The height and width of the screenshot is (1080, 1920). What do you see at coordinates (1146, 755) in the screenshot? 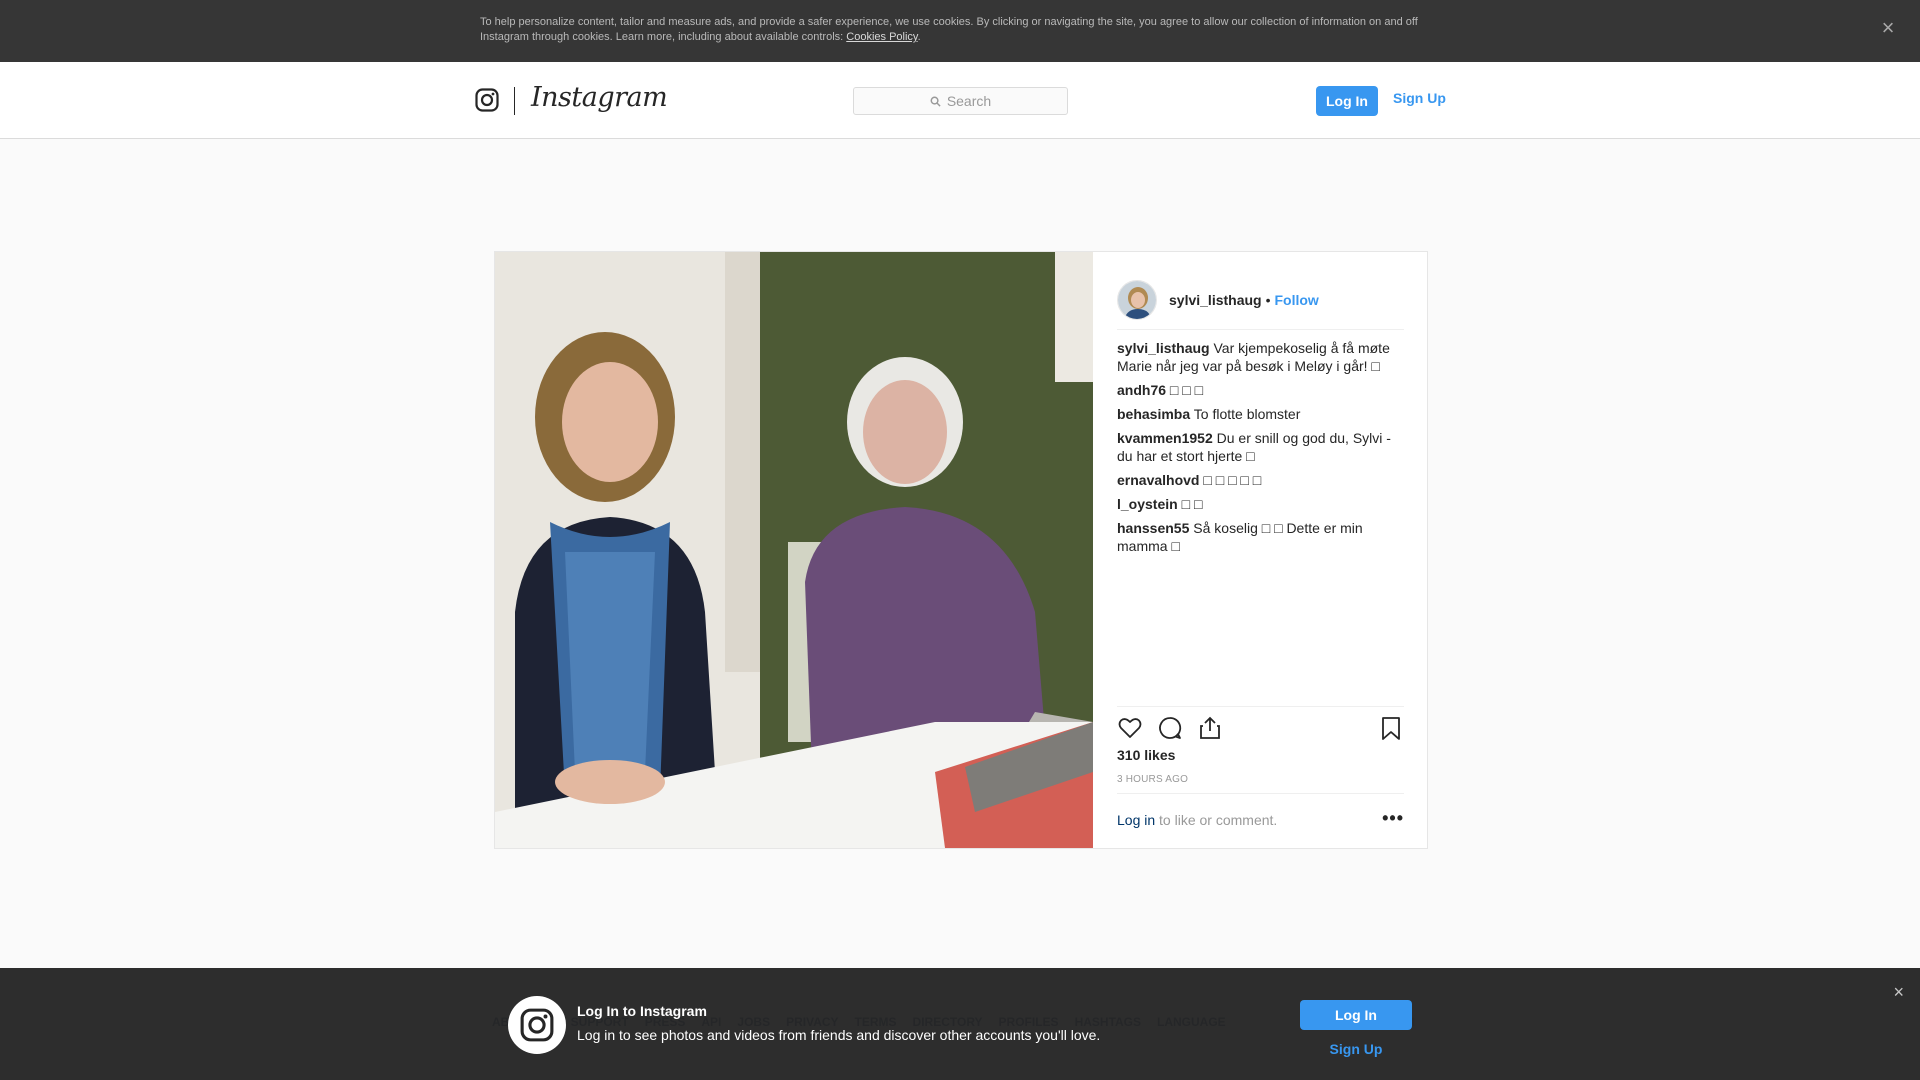
I see `likes-count: 310 likes` at bounding box center [1146, 755].